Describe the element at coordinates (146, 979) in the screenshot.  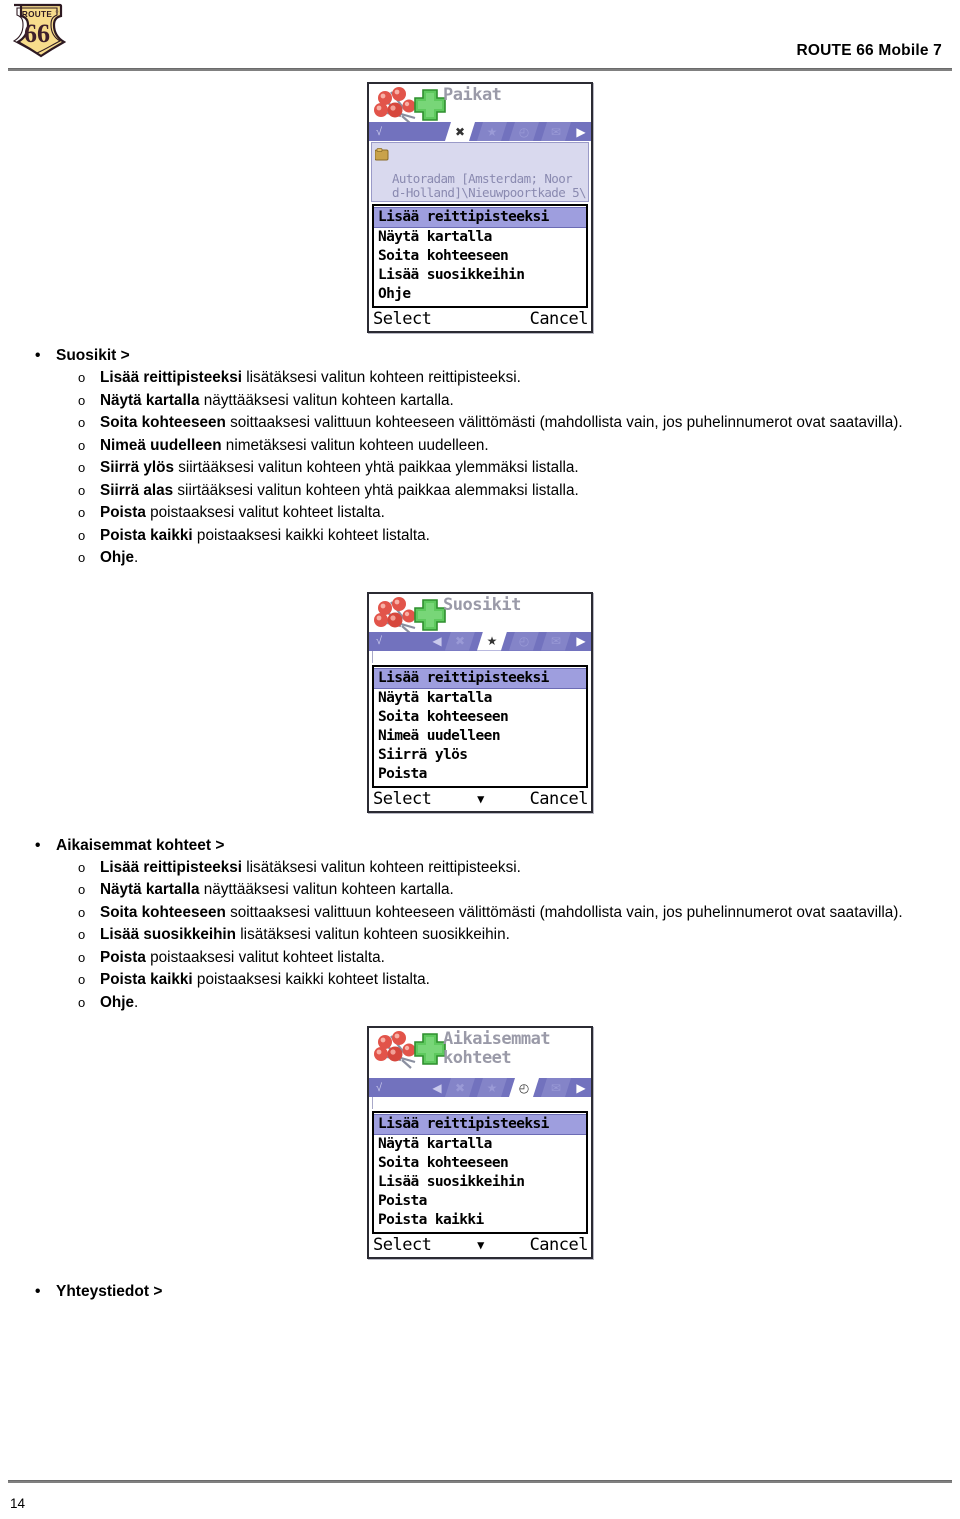
I see `item-label: Poista kaikki` at that location.